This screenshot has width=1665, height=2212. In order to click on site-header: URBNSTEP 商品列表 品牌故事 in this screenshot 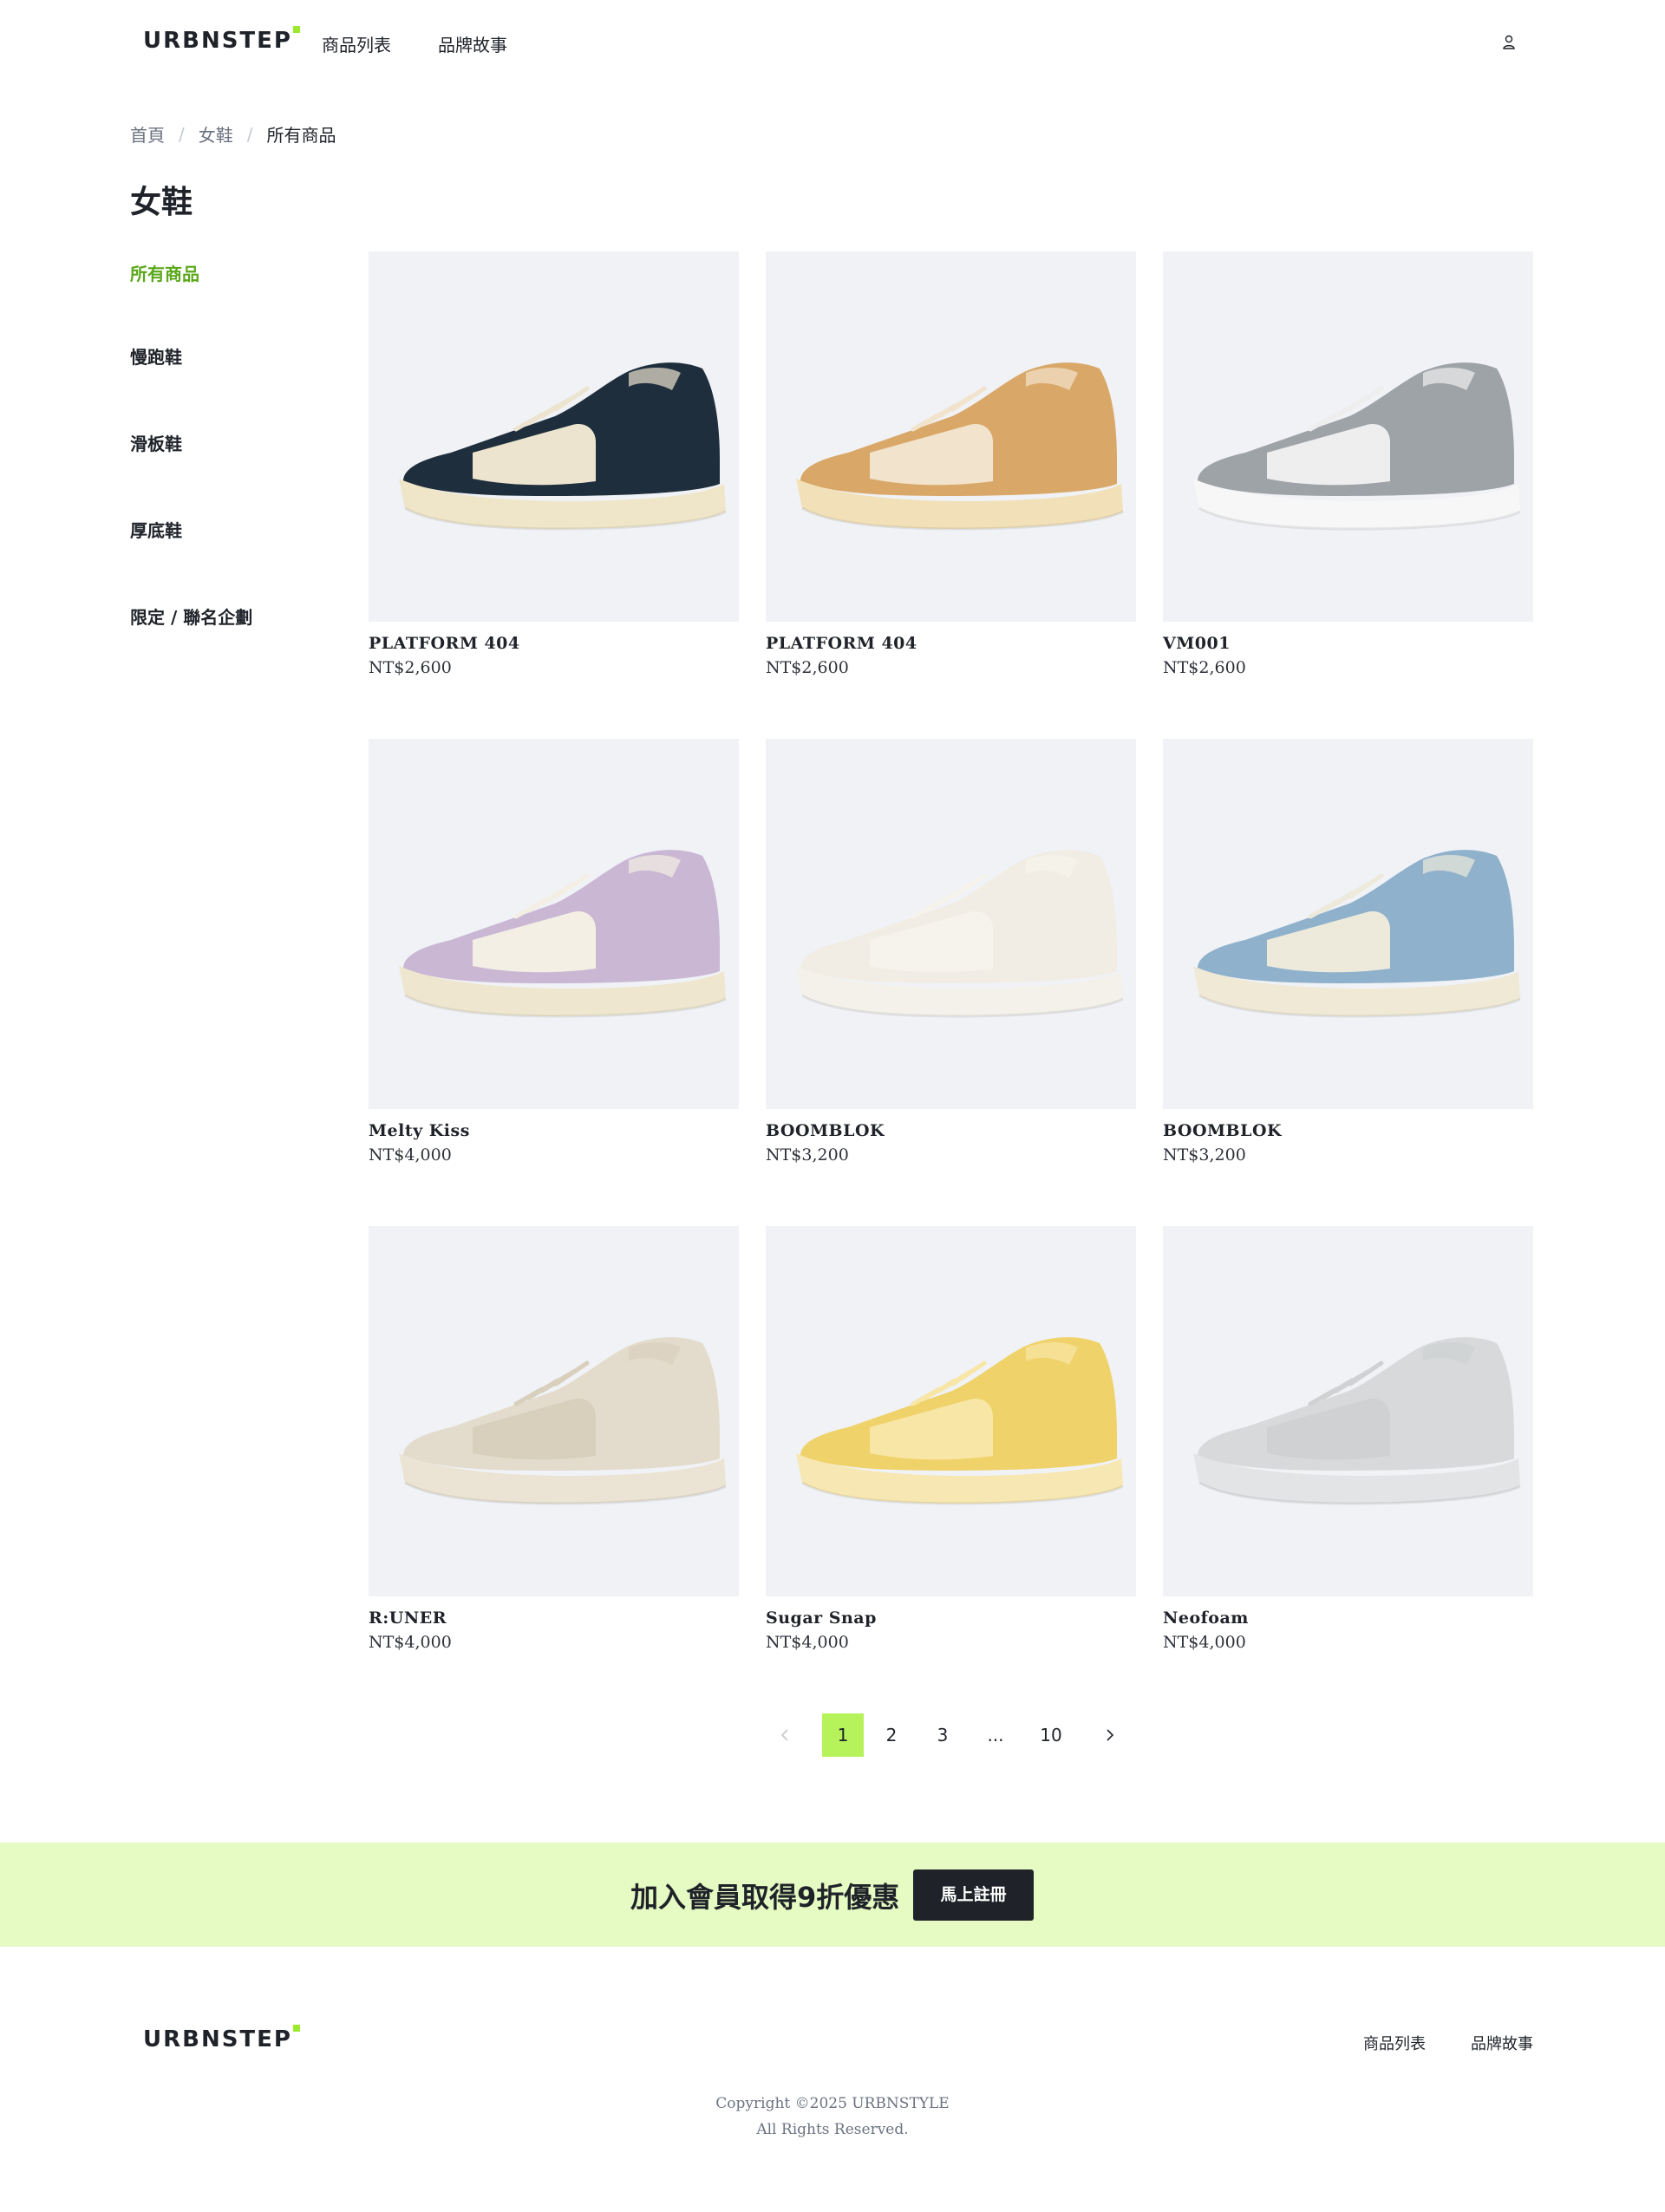, I will do `click(832, 43)`.